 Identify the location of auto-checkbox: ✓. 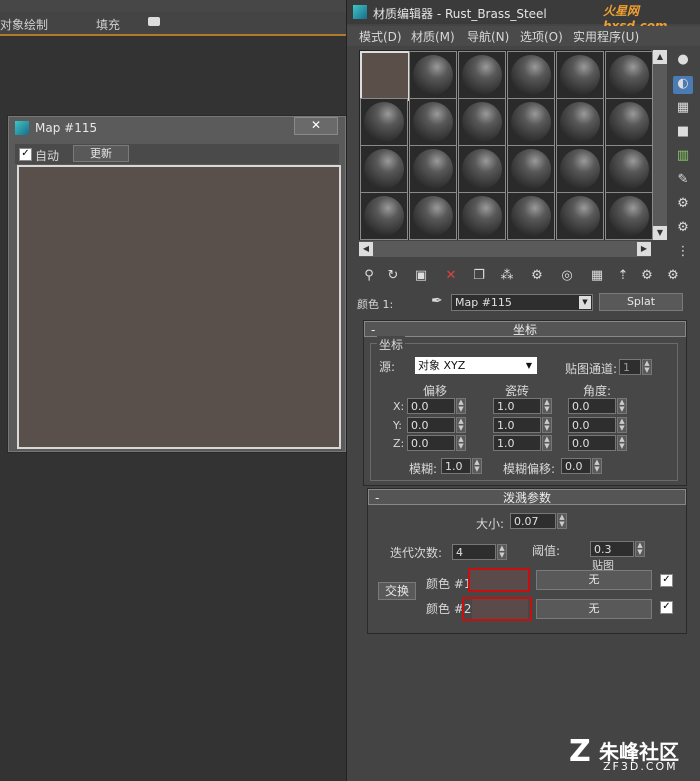
(25, 154).